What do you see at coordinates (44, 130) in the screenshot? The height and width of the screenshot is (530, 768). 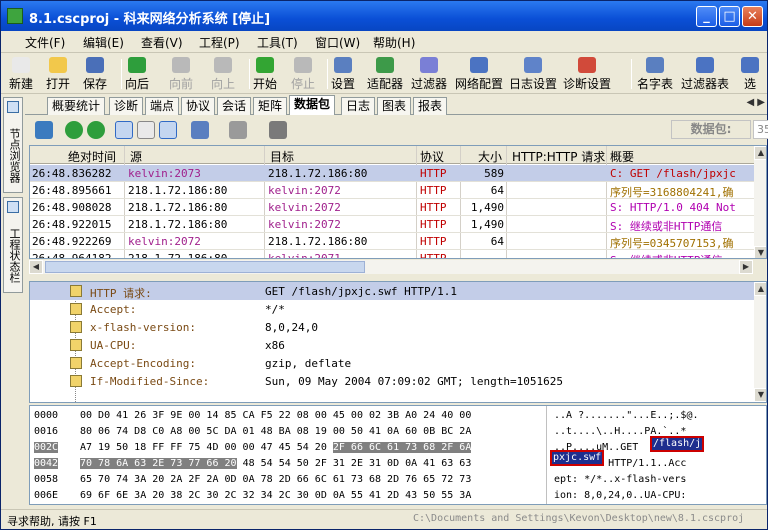 I see `packet-tool-icon` at bounding box center [44, 130].